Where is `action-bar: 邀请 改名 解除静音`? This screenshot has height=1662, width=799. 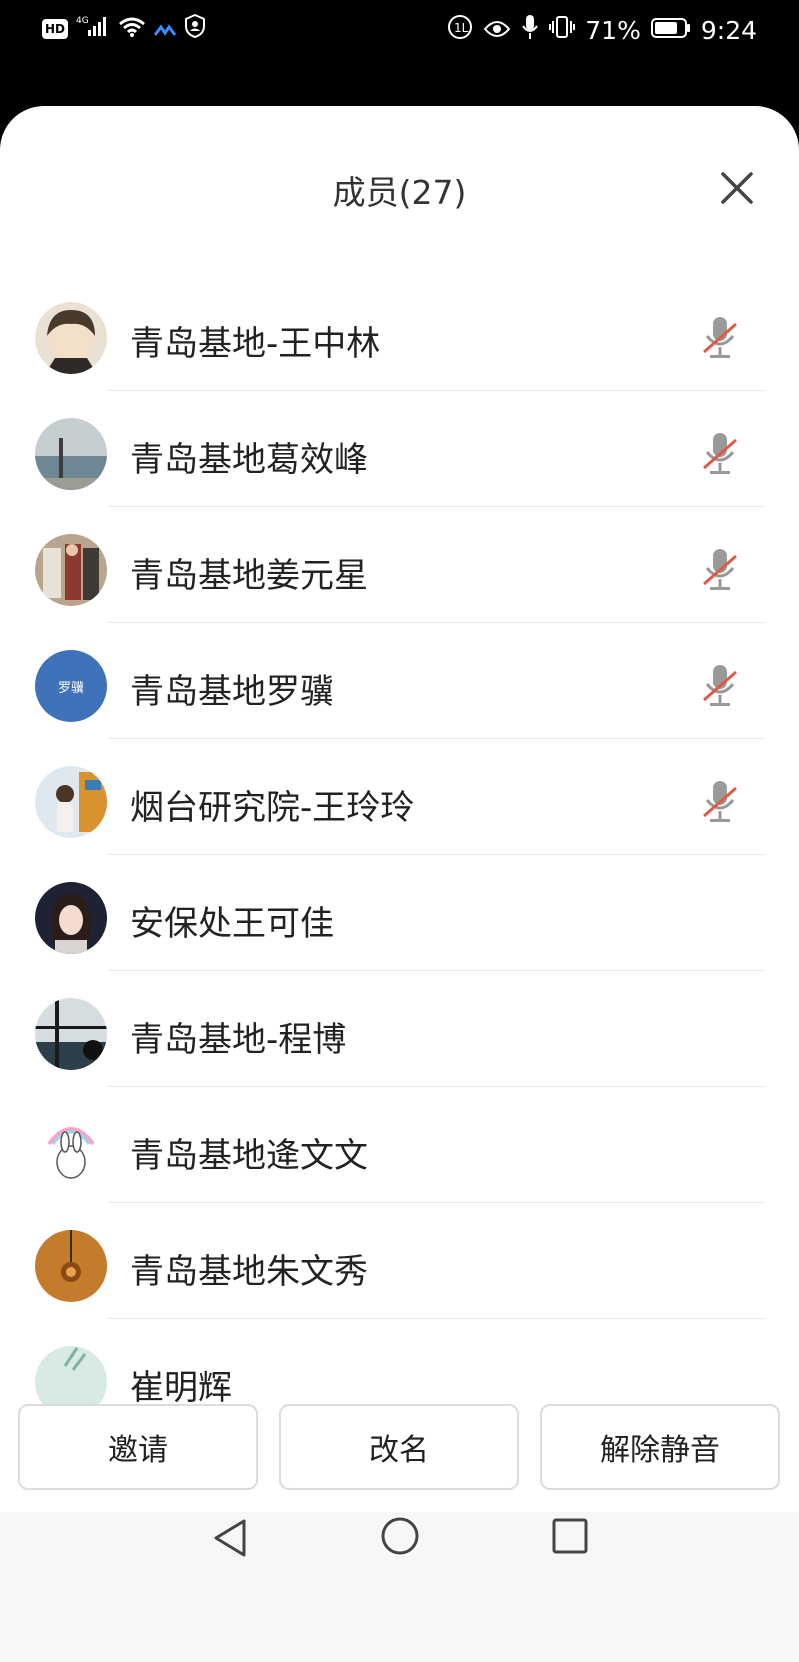 action-bar: 邀请 改名 解除静音 is located at coordinates (399, 1449).